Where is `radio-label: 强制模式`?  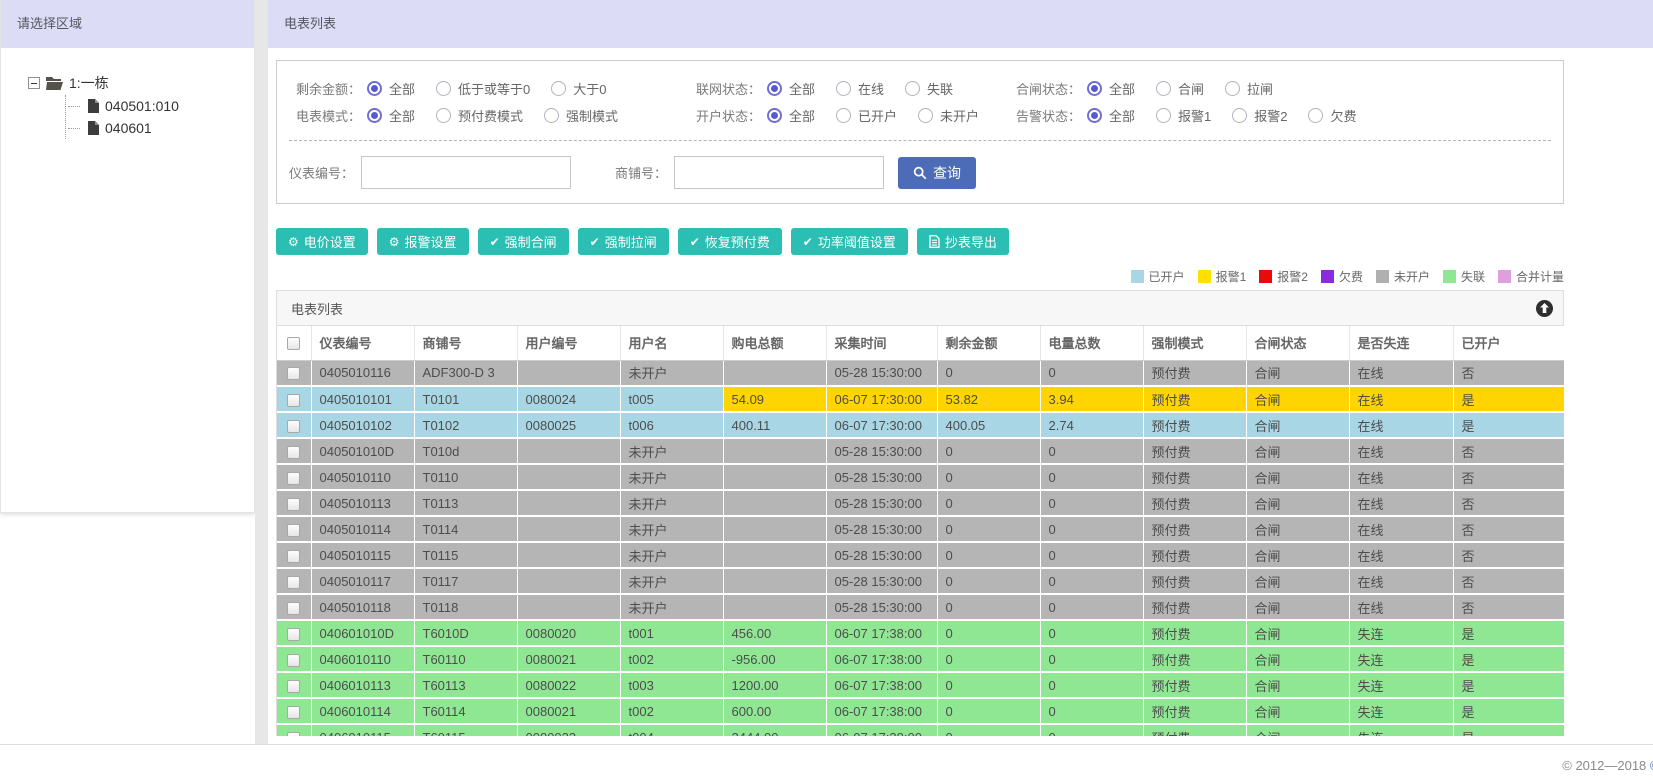
radio-label: 强制模式 is located at coordinates (592, 116).